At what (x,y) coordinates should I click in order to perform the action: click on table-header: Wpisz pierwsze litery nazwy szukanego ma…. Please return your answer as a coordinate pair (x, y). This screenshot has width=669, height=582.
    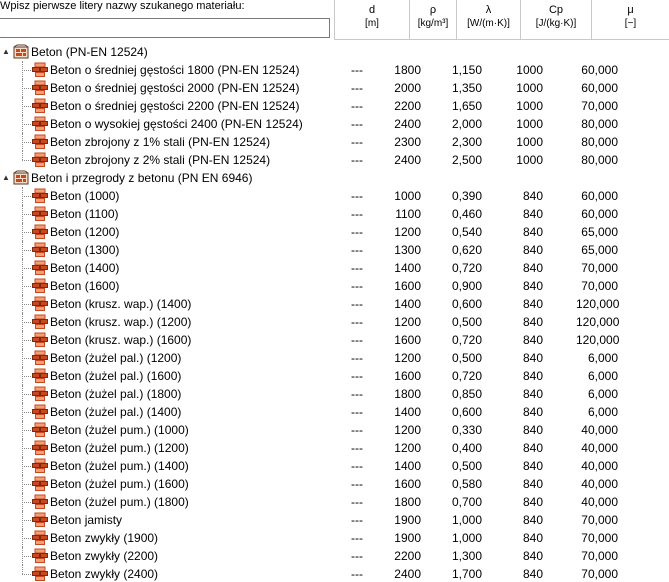
    Looking at the image, I should click on (334, 20).